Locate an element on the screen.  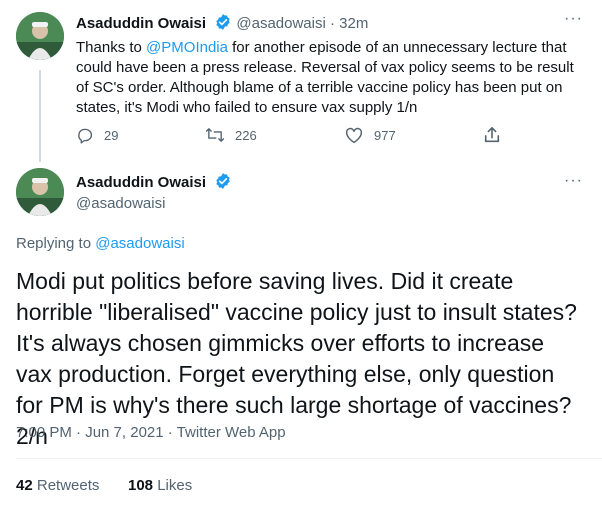
tweet-text-part: Thanks to is located at coordinates (111, 47).